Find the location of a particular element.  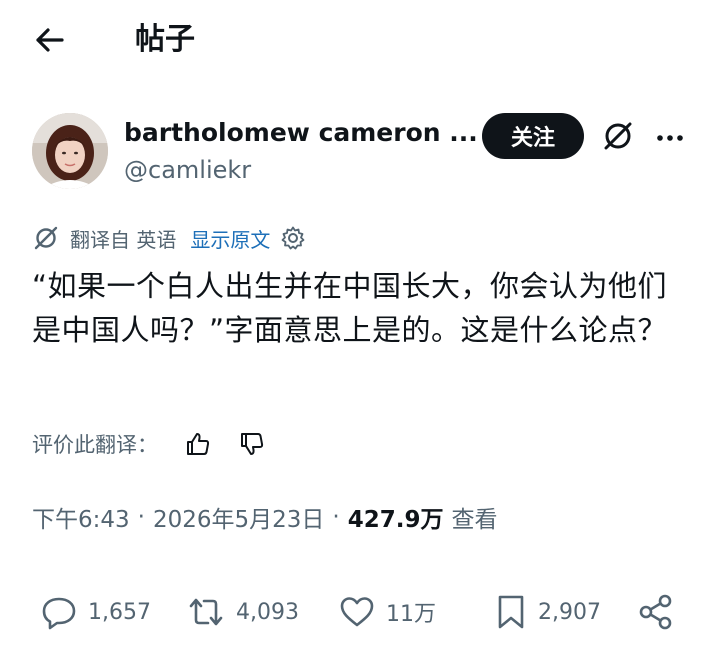

reply-icon is located at coordinates (59, 612).